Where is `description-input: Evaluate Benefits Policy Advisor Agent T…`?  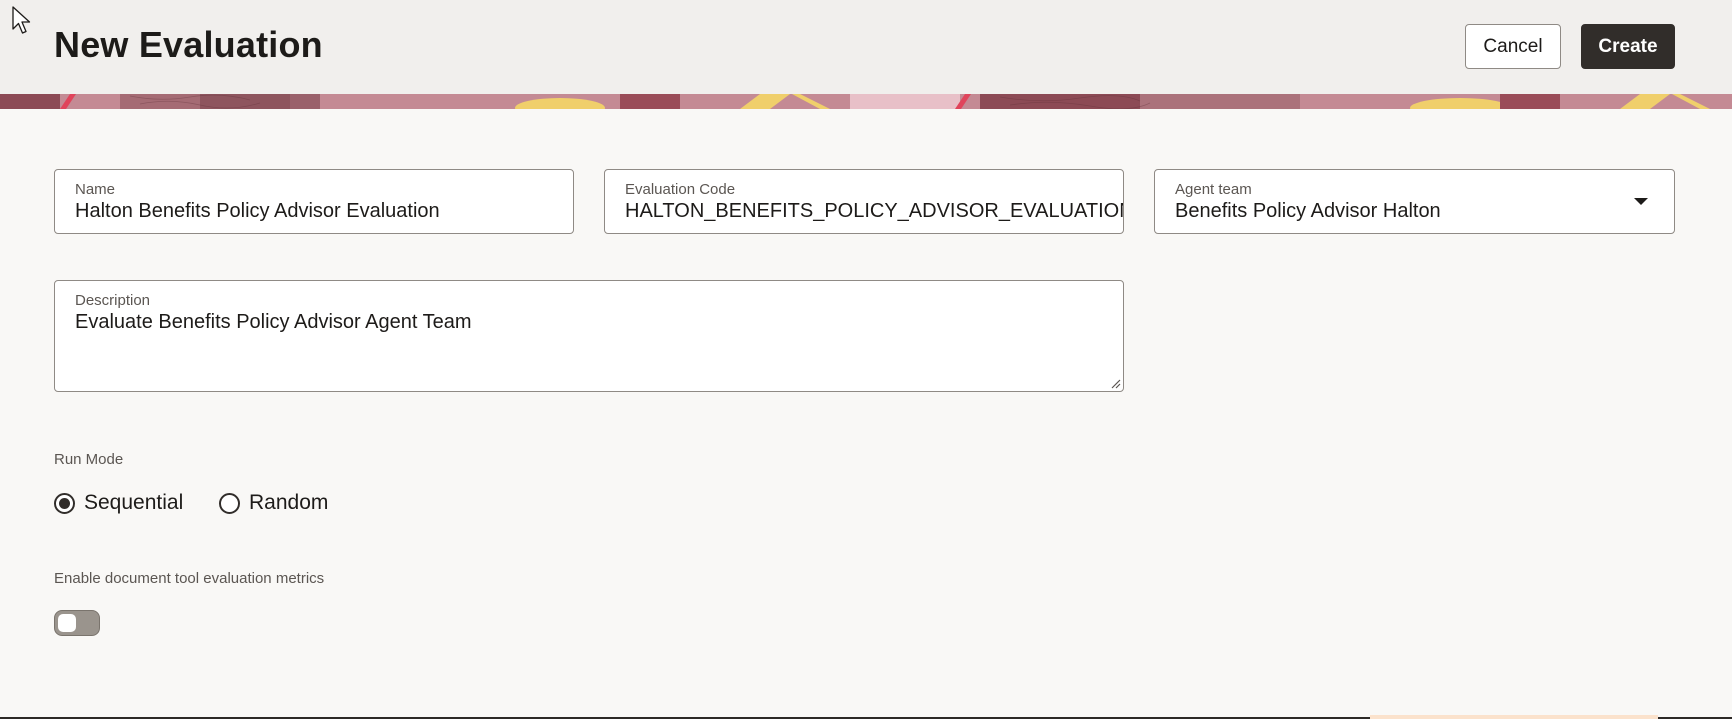
description-input: Evaluate Benefits Policy Advisor Agent T… is located at coordinates (273, 322).